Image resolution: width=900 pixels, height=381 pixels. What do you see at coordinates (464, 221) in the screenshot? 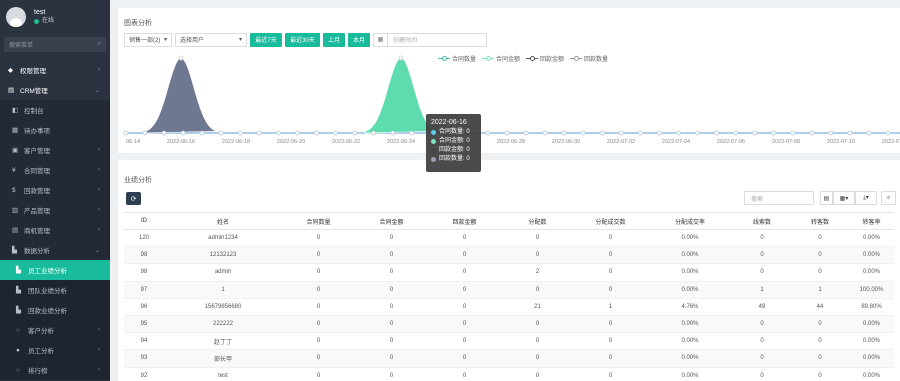
I see `column-header: 回款金额` at bounding box center [464, 221].